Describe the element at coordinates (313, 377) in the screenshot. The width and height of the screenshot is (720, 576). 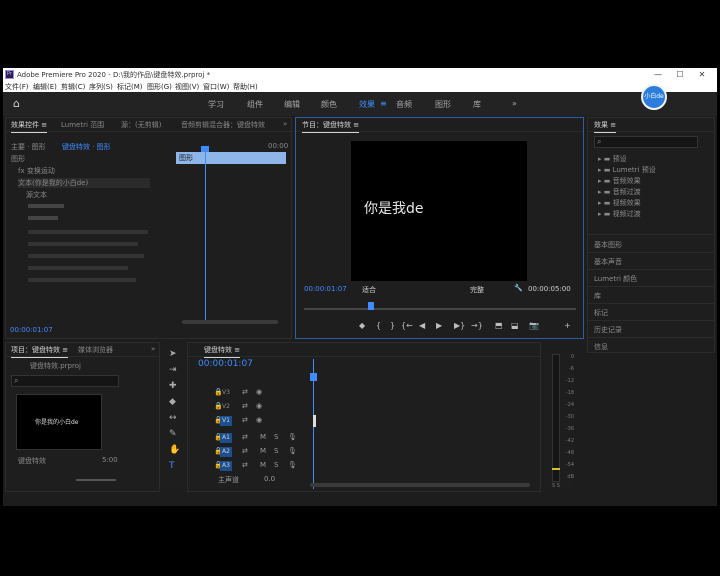
I see `timeline-playhead-handle` at that location.